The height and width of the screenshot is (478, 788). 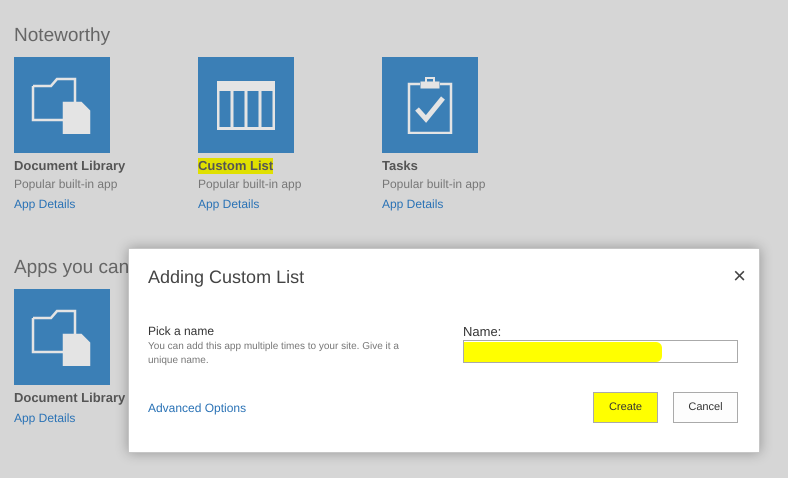 What do you see at coordinates (182, 331) in the screenshot?
I see `section-title: Pick a name` at bounding box center [182, 331].